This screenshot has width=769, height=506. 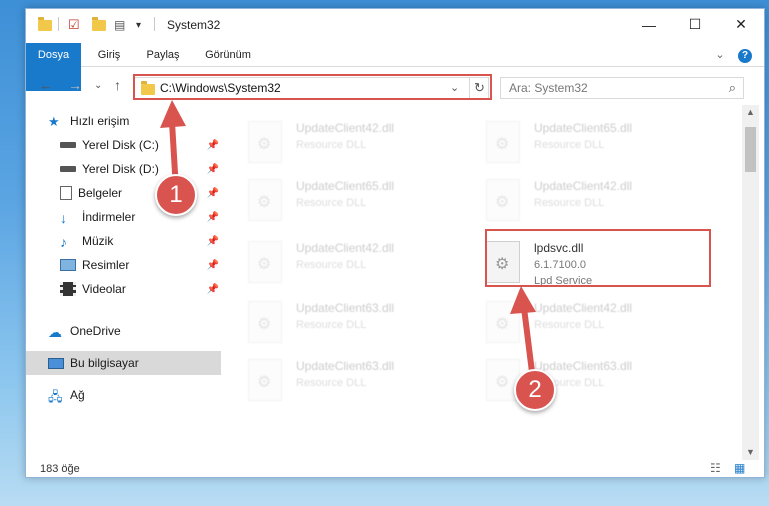 What do you see at coordinates (548, 88) in the screenshot?
I see `search-placeholder: Ara: System32` at bounding box center [548, 88].